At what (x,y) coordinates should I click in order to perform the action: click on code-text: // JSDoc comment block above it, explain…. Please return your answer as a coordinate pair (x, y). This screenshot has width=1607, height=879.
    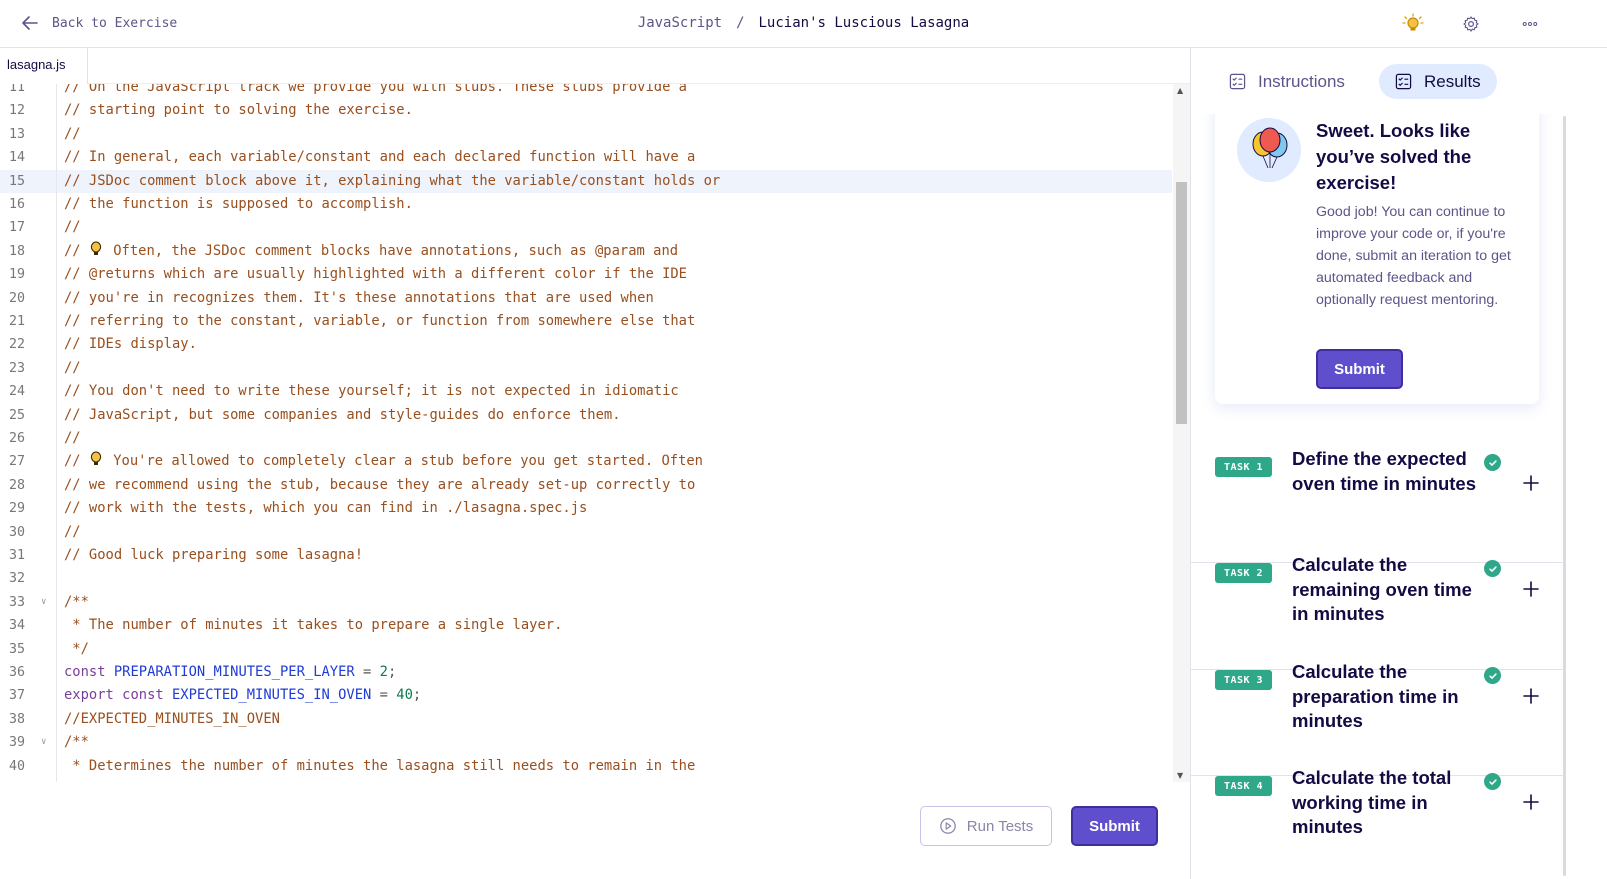
    Looking at the image, I should click on (392, 180).